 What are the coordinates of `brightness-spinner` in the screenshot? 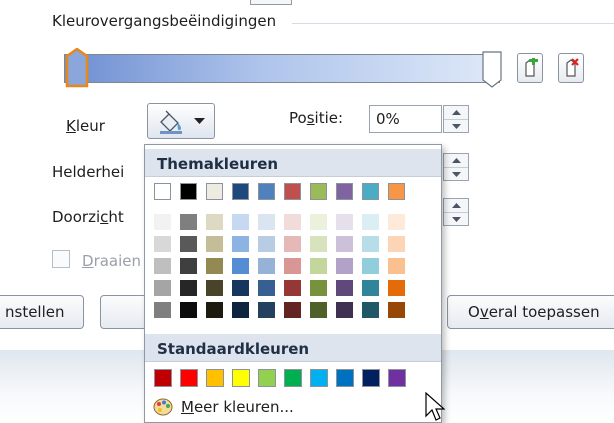 It's located at (456, 167).